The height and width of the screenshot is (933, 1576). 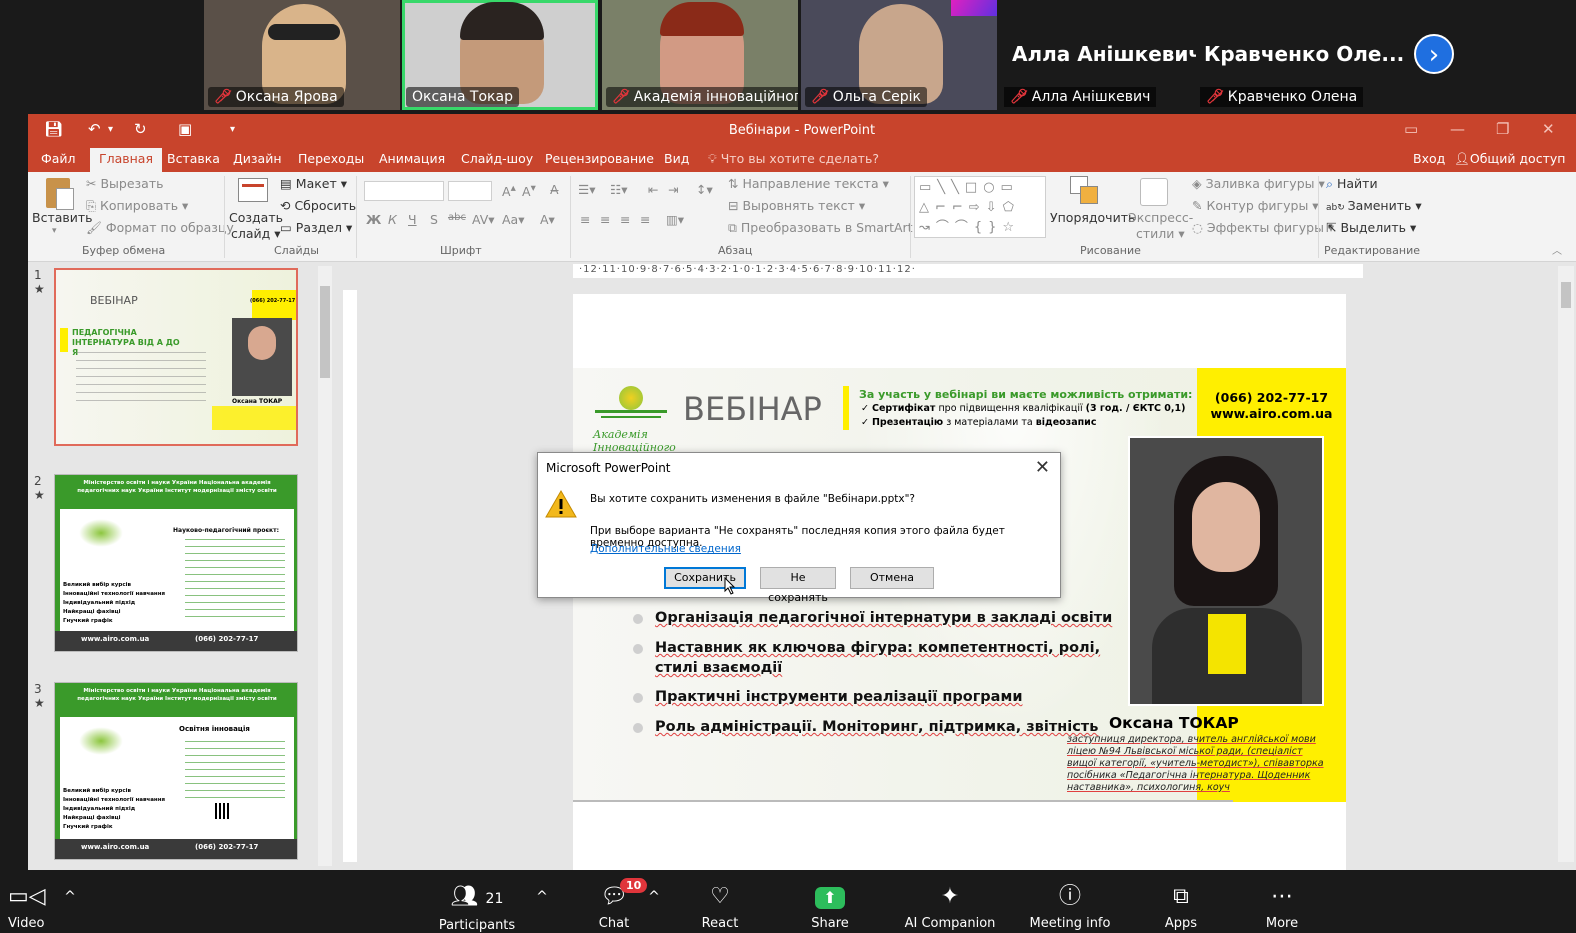 What do you see at coordinates (1282, 907) in the screenshot?
I see `more-button: ⋯ More` at bounding box center [1282, 907].